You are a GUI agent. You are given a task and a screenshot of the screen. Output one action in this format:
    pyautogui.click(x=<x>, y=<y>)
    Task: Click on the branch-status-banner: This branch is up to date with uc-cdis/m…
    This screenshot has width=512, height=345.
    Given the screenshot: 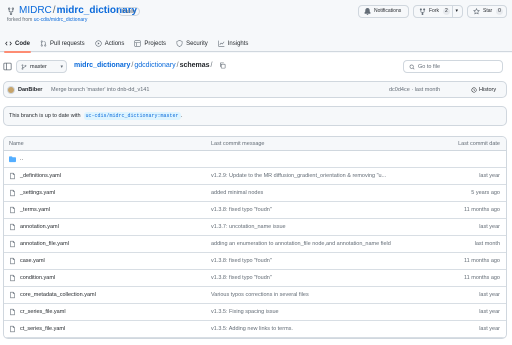 What is the action you would take?
    pyautogui.click(x=255, y=116)
    